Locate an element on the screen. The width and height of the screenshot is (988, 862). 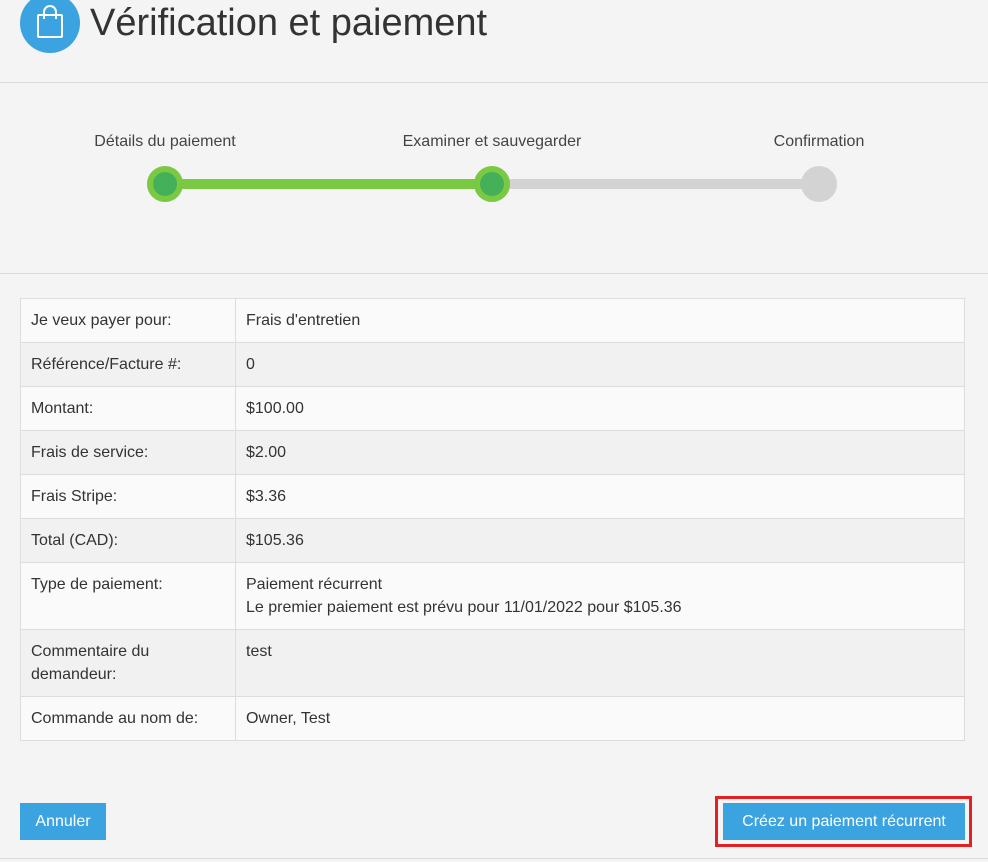
row-label: Total (CAD): is located at coordinates (128, 540).